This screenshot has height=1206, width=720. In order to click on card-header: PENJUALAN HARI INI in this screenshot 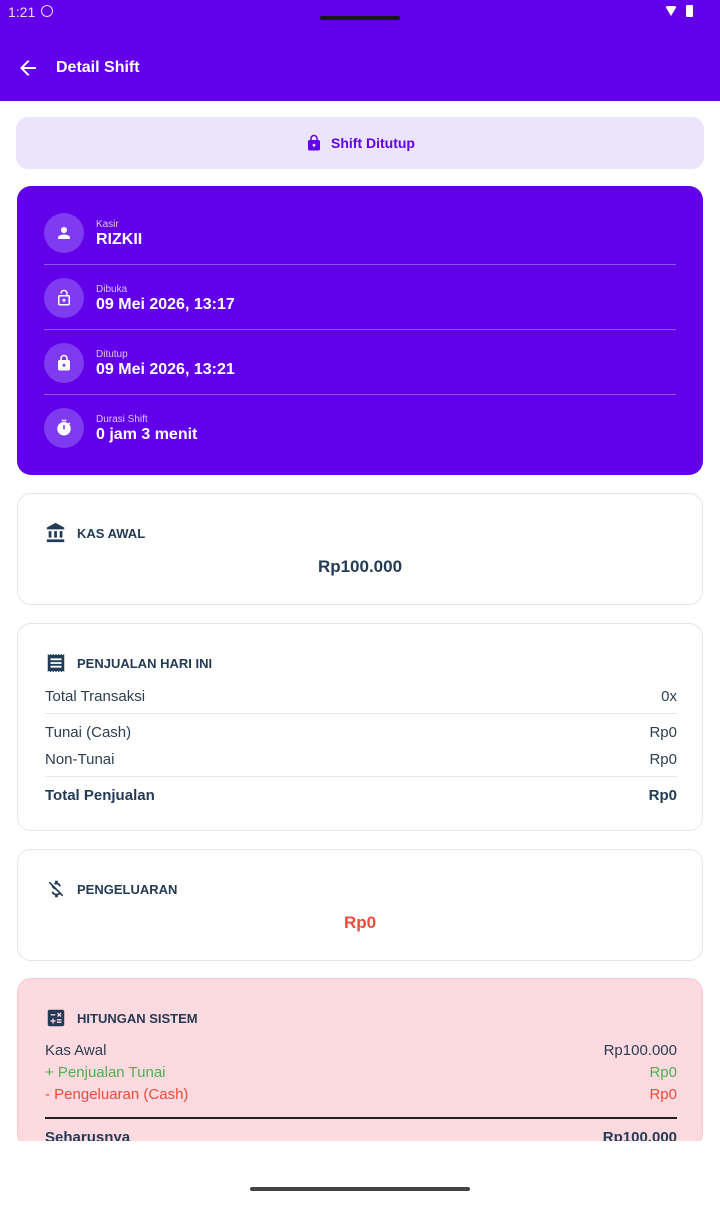, I will do `click(128, 663)`.